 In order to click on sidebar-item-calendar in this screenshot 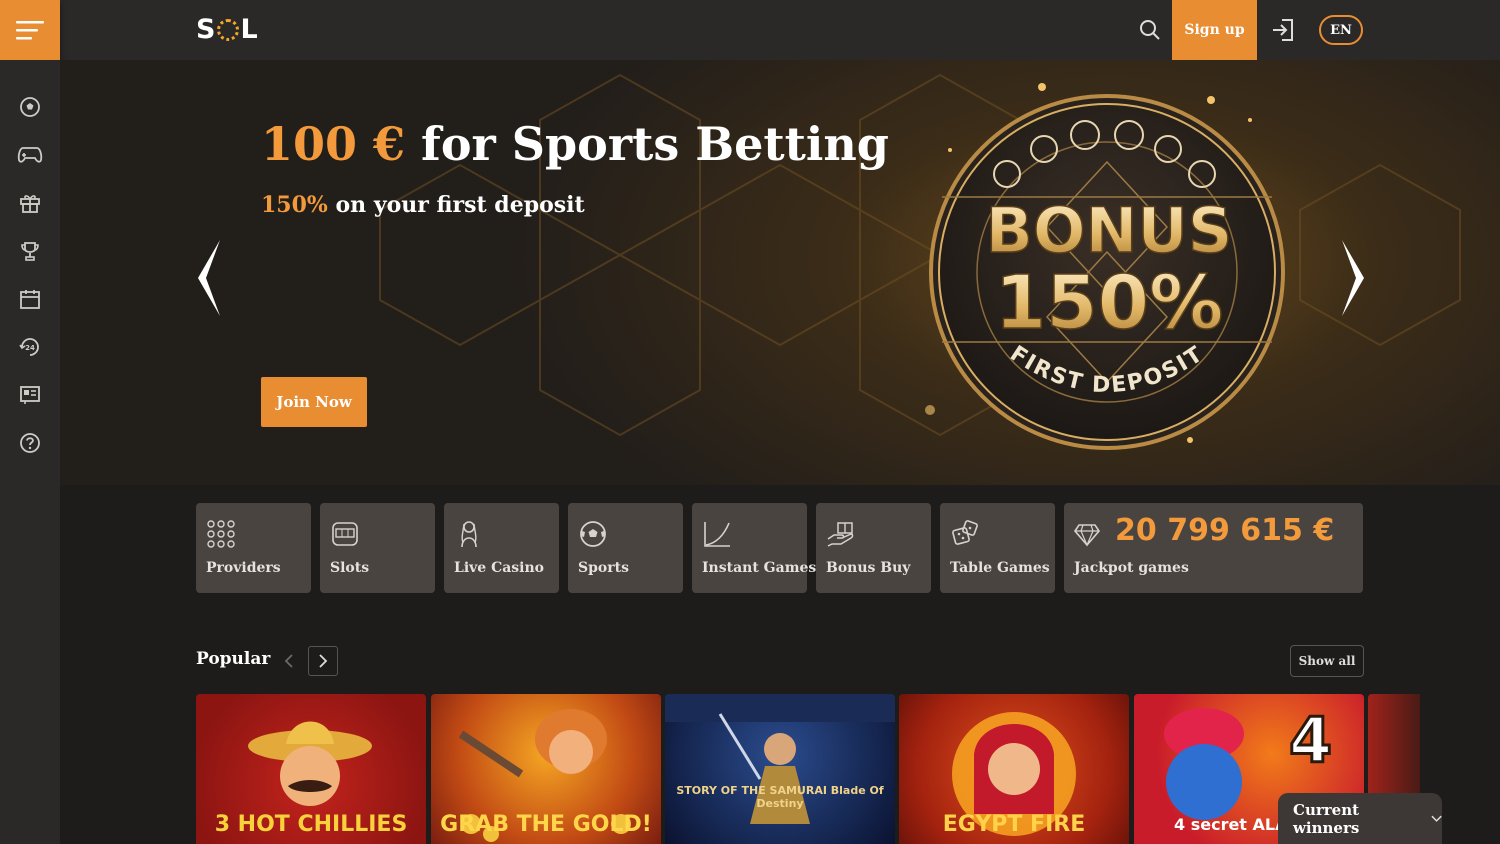, I will do `click(30, 299)`.